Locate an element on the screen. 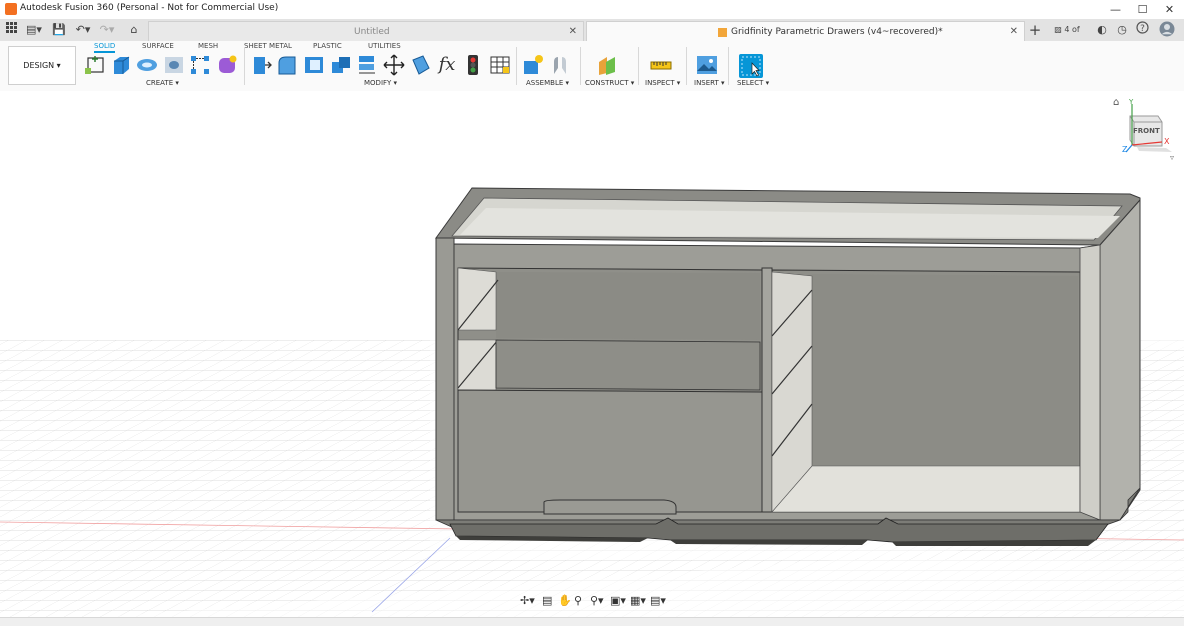 The width and height of the screenshot is (1184, 626). viewports-icon: ▤▾ is located at coordinates (658, 600).